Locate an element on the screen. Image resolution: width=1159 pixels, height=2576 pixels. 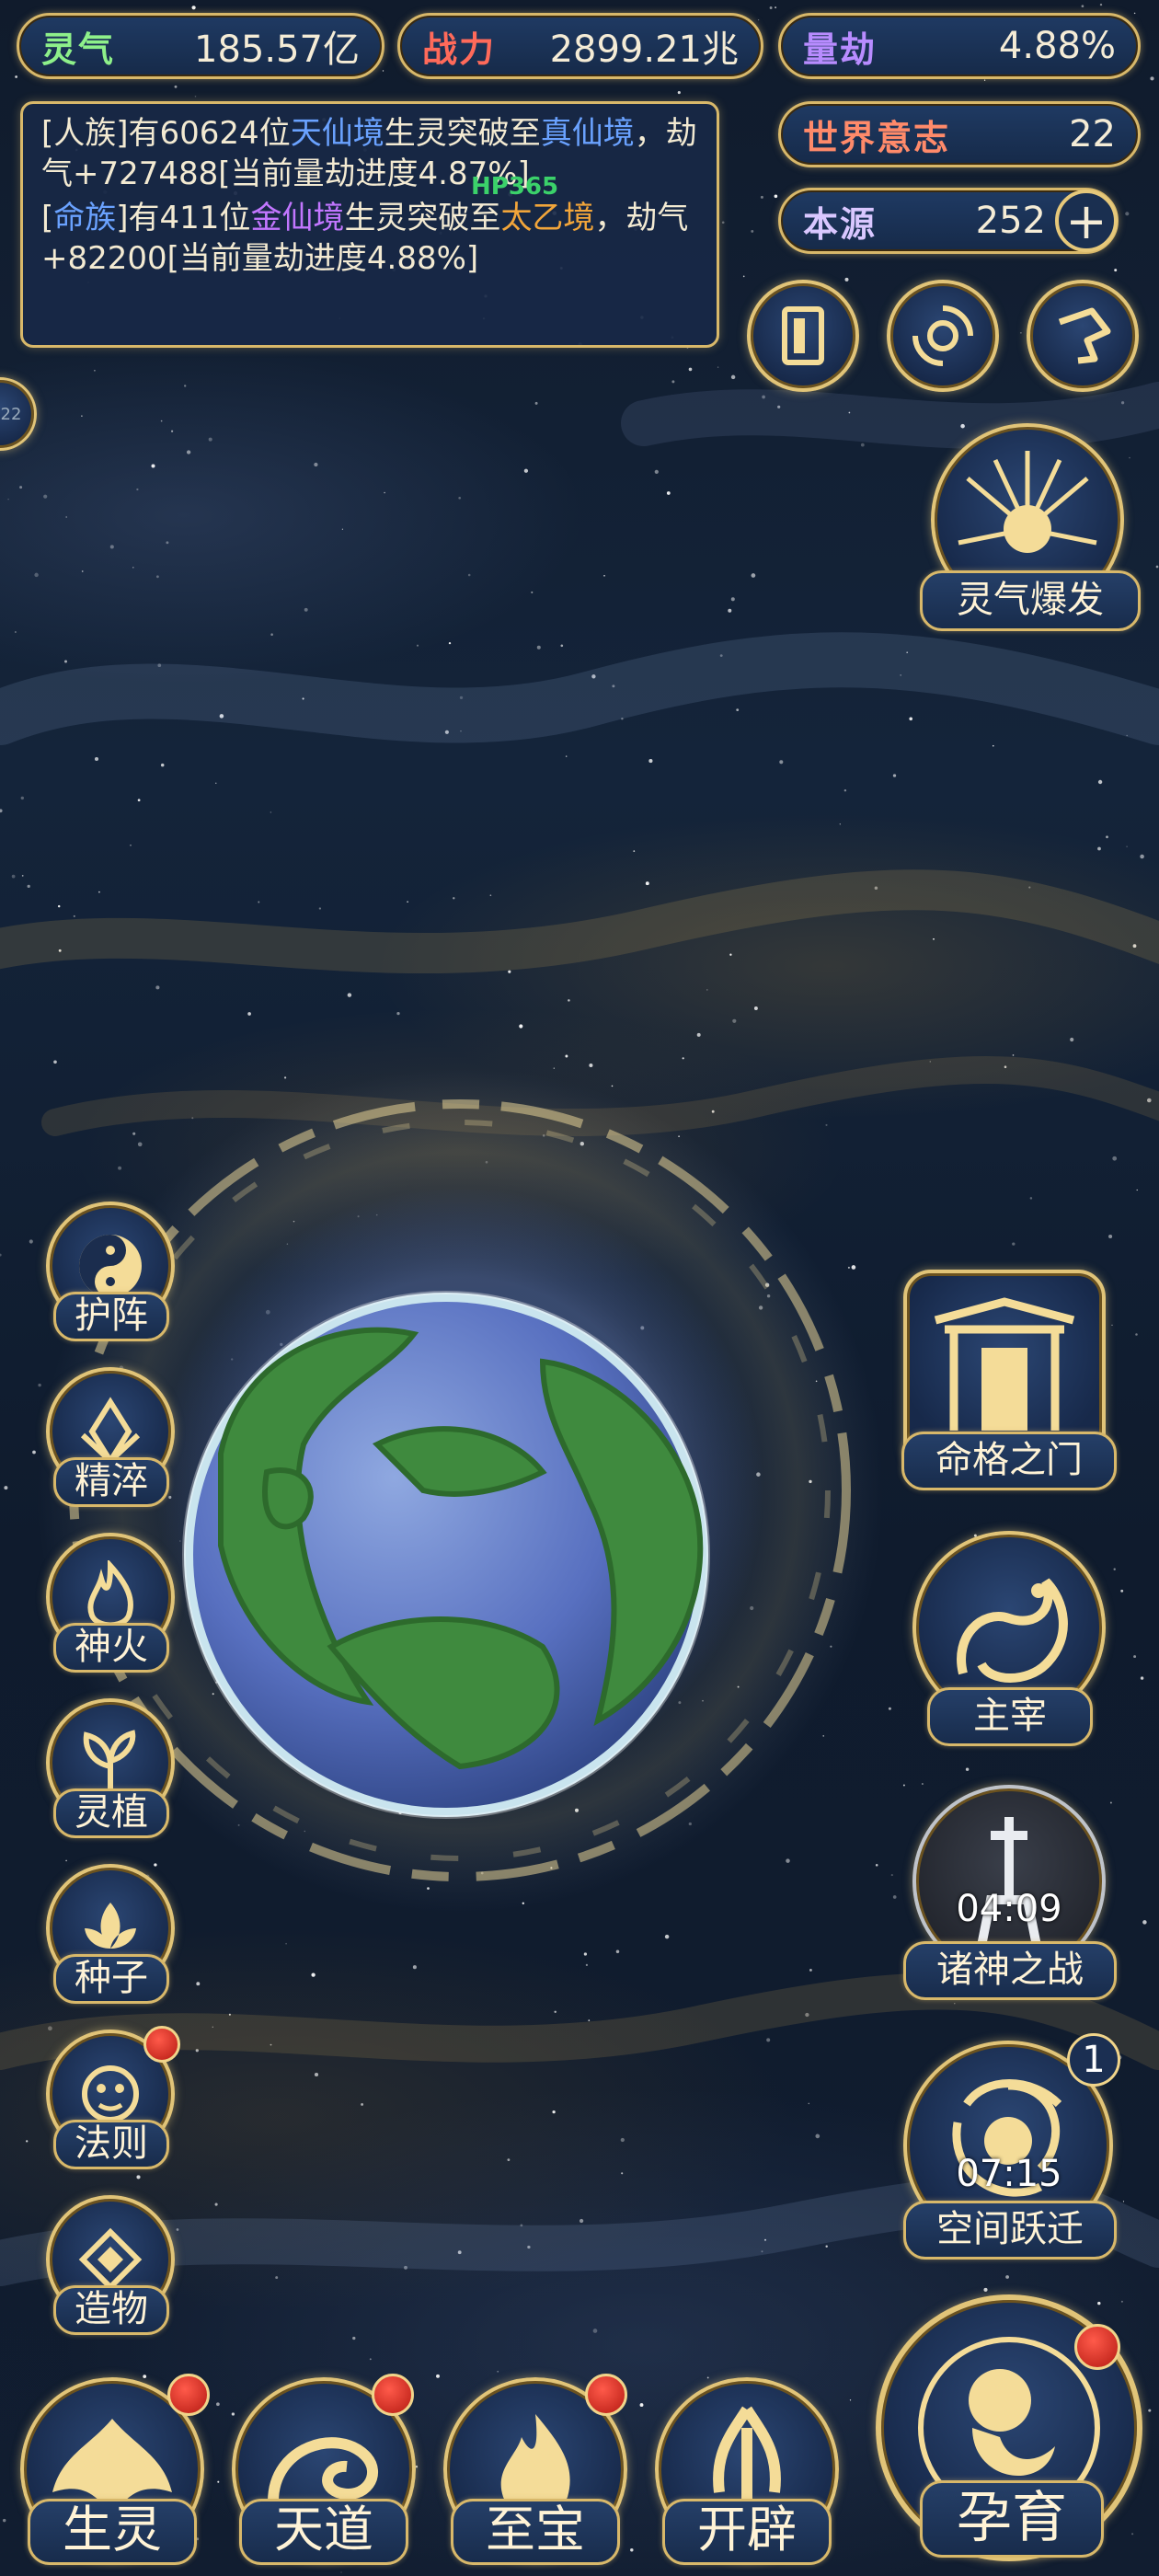
benyuan-label: 本源 is located at coordinates (840, 224).